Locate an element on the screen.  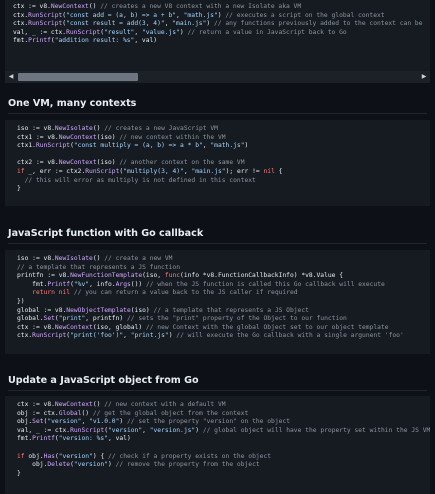
heading-divider is located at coordinates (217, 113).